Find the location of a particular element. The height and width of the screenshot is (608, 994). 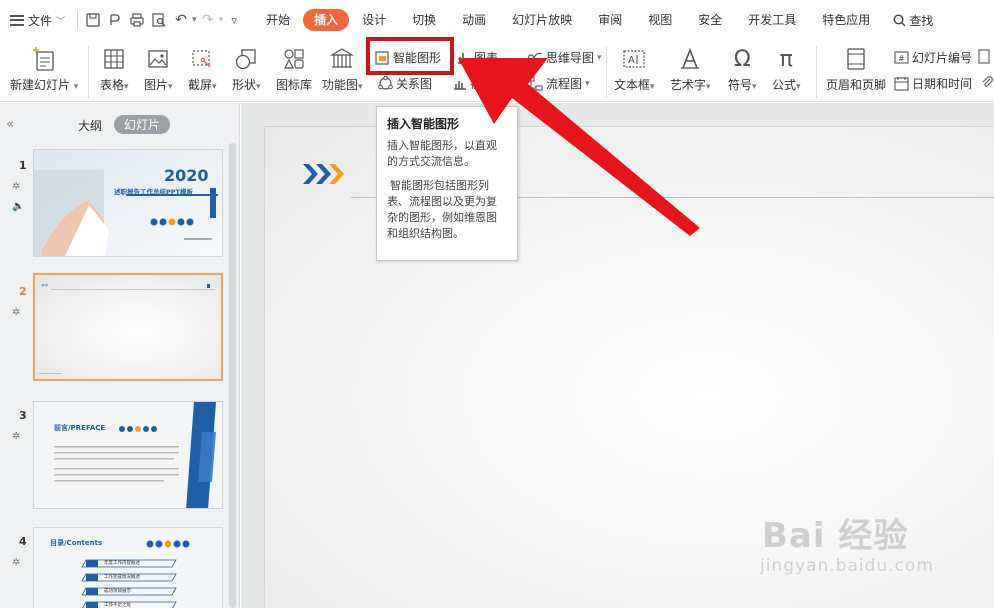

collapse-panel-icon: « is located at coordinates (10, 124).